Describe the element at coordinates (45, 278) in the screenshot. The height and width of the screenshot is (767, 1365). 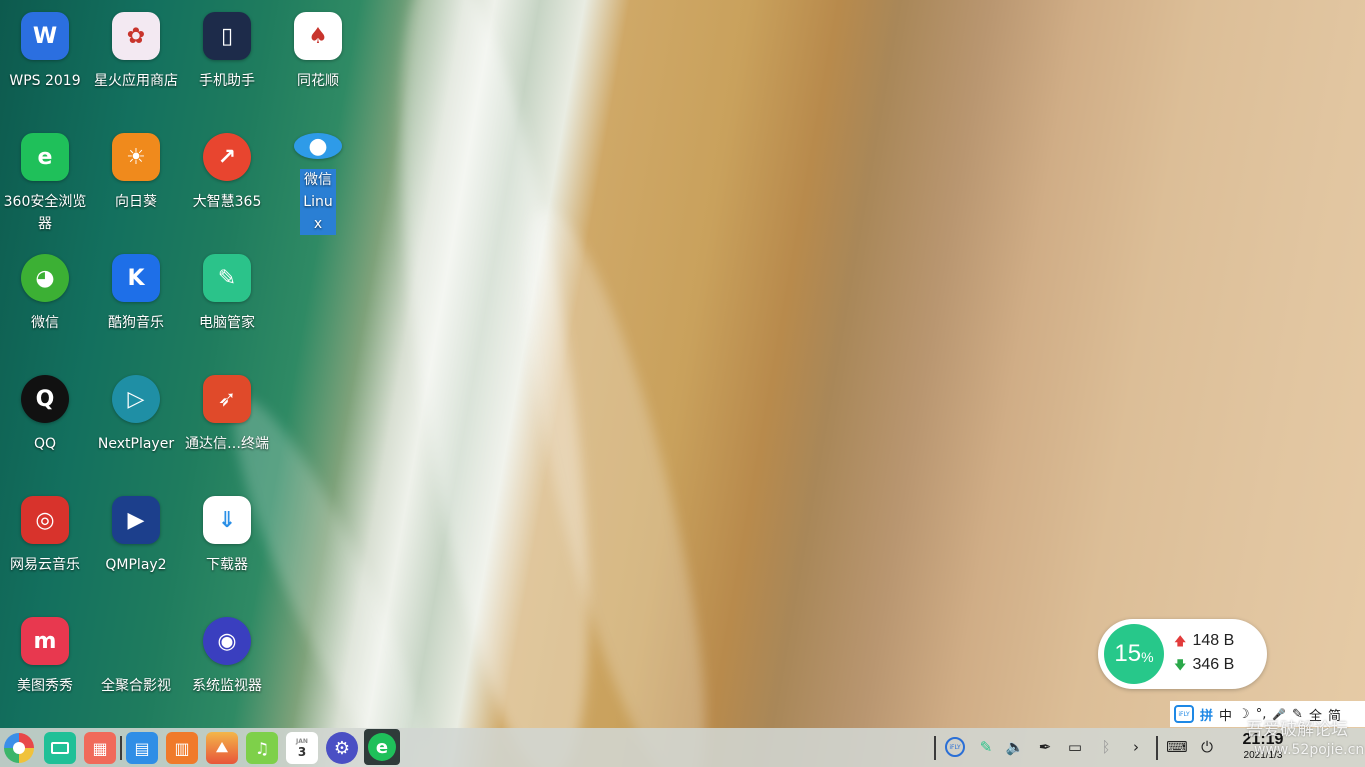
I see `wechat-icon: ◕` at that location.